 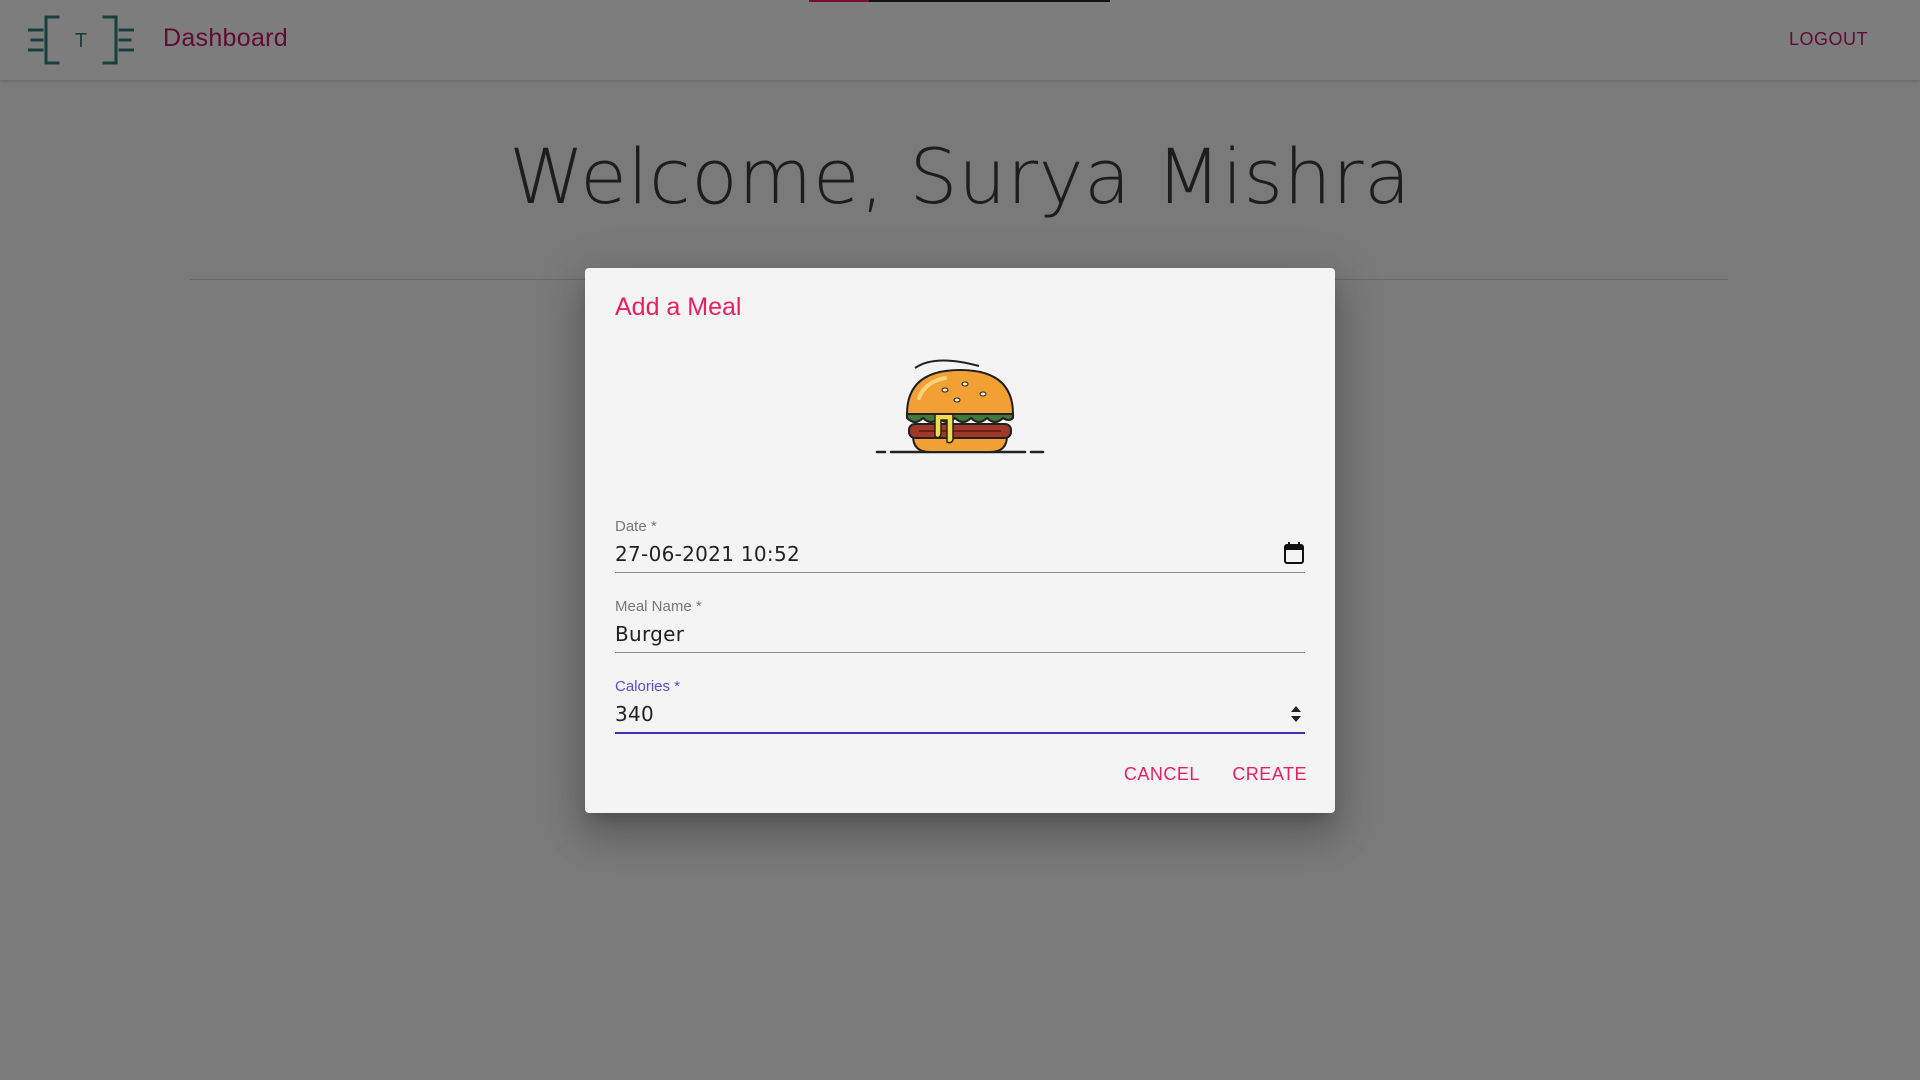 What do you see at coordinates (707, 554) in the screenshot?
I see `date-input: 27-06-2021 10:52` at bounding box center [707, 554].